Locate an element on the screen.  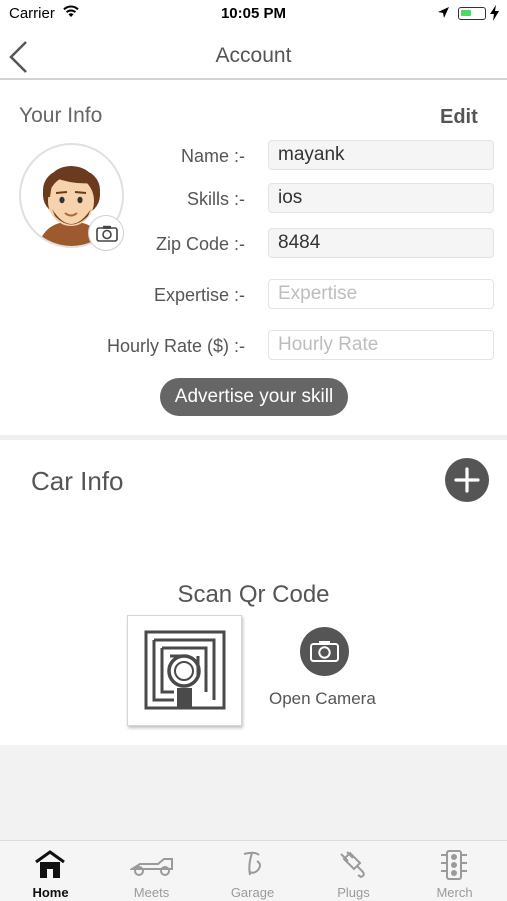
advertise-skill-button: Advertise your skill is located at coordinates (254, 397).